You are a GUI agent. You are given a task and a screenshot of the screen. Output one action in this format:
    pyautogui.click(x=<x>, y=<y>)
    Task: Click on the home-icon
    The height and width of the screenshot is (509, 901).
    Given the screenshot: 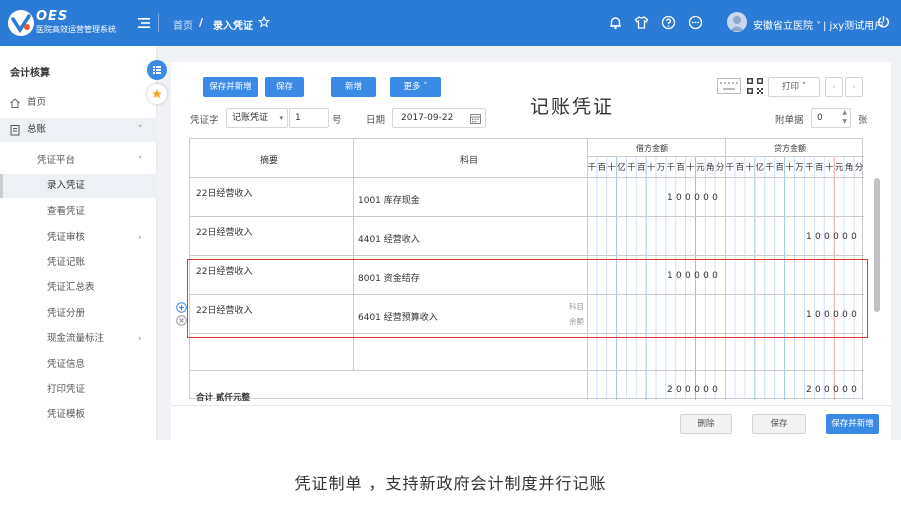 What is the action you would take?
    pyautogui.click(x=15, y=103)
    